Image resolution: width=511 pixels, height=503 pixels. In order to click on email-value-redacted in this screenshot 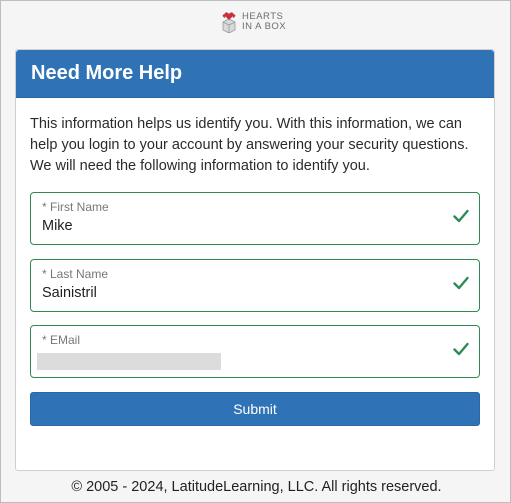, I will do `click(129, 361)`.